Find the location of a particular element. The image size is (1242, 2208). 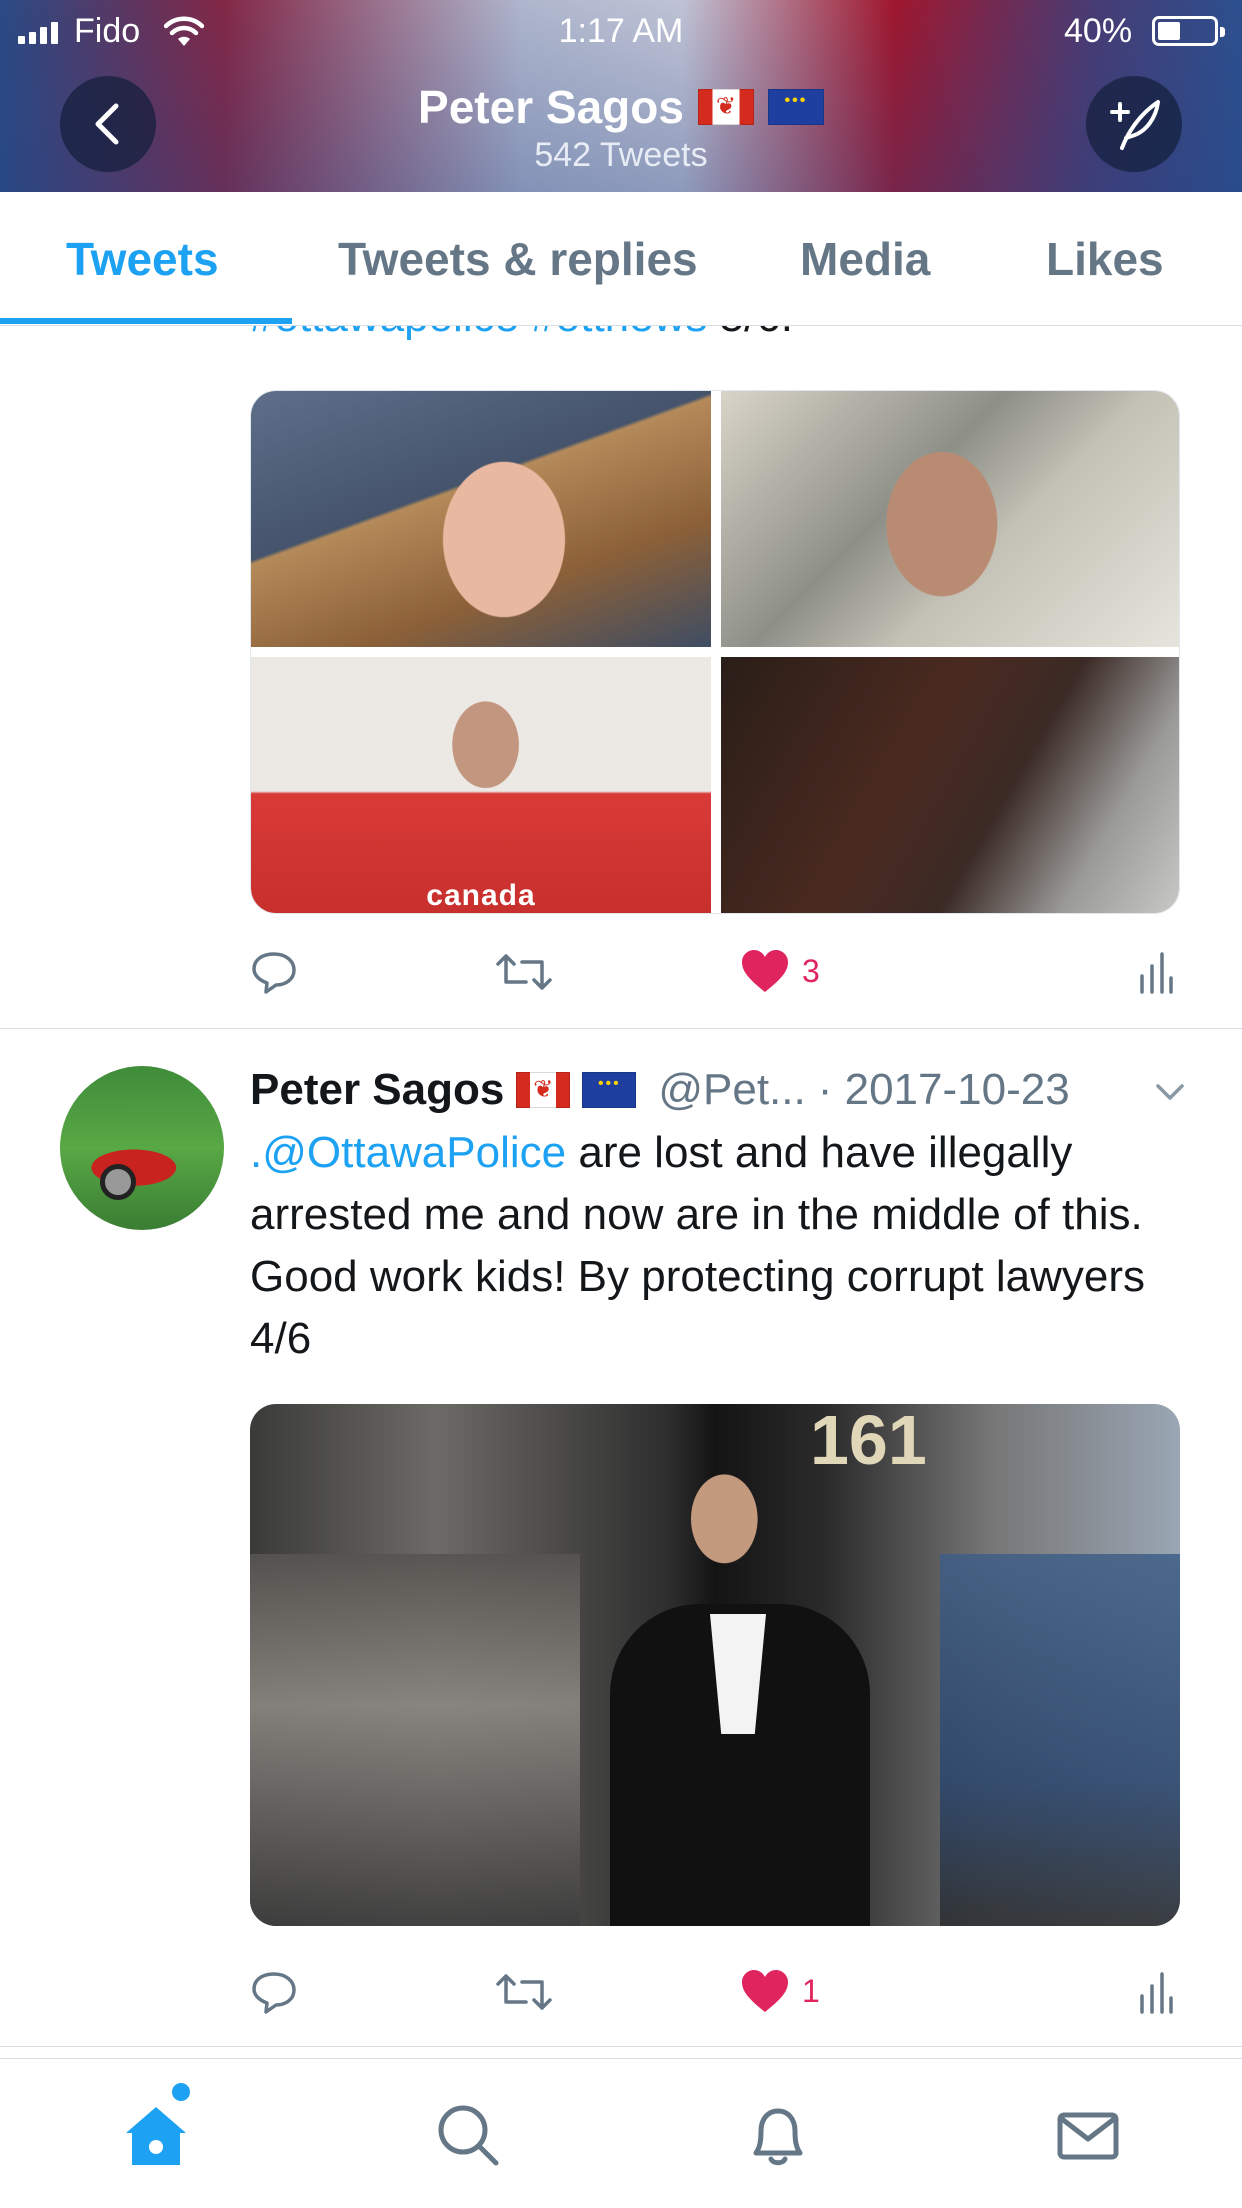

tweet-actions: 3 is located at coordinates (711, 978).